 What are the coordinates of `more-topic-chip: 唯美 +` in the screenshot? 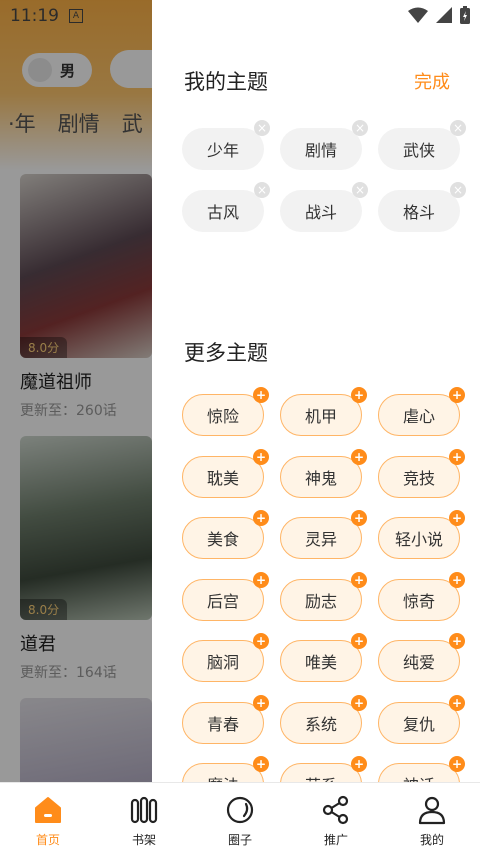 It's located at (323, 657).